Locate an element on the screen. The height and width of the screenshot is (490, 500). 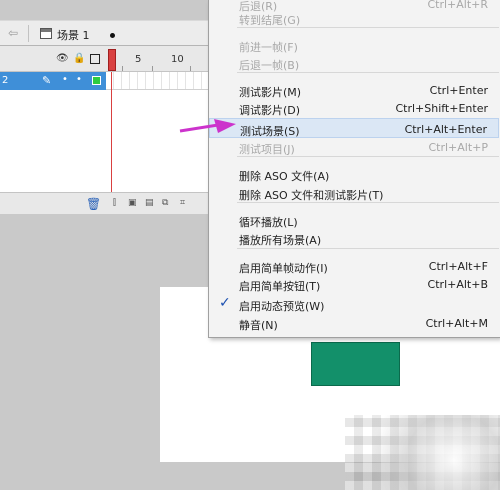
menu-item-label: 启用动态预览(W) is located at coordinates (282, 306).